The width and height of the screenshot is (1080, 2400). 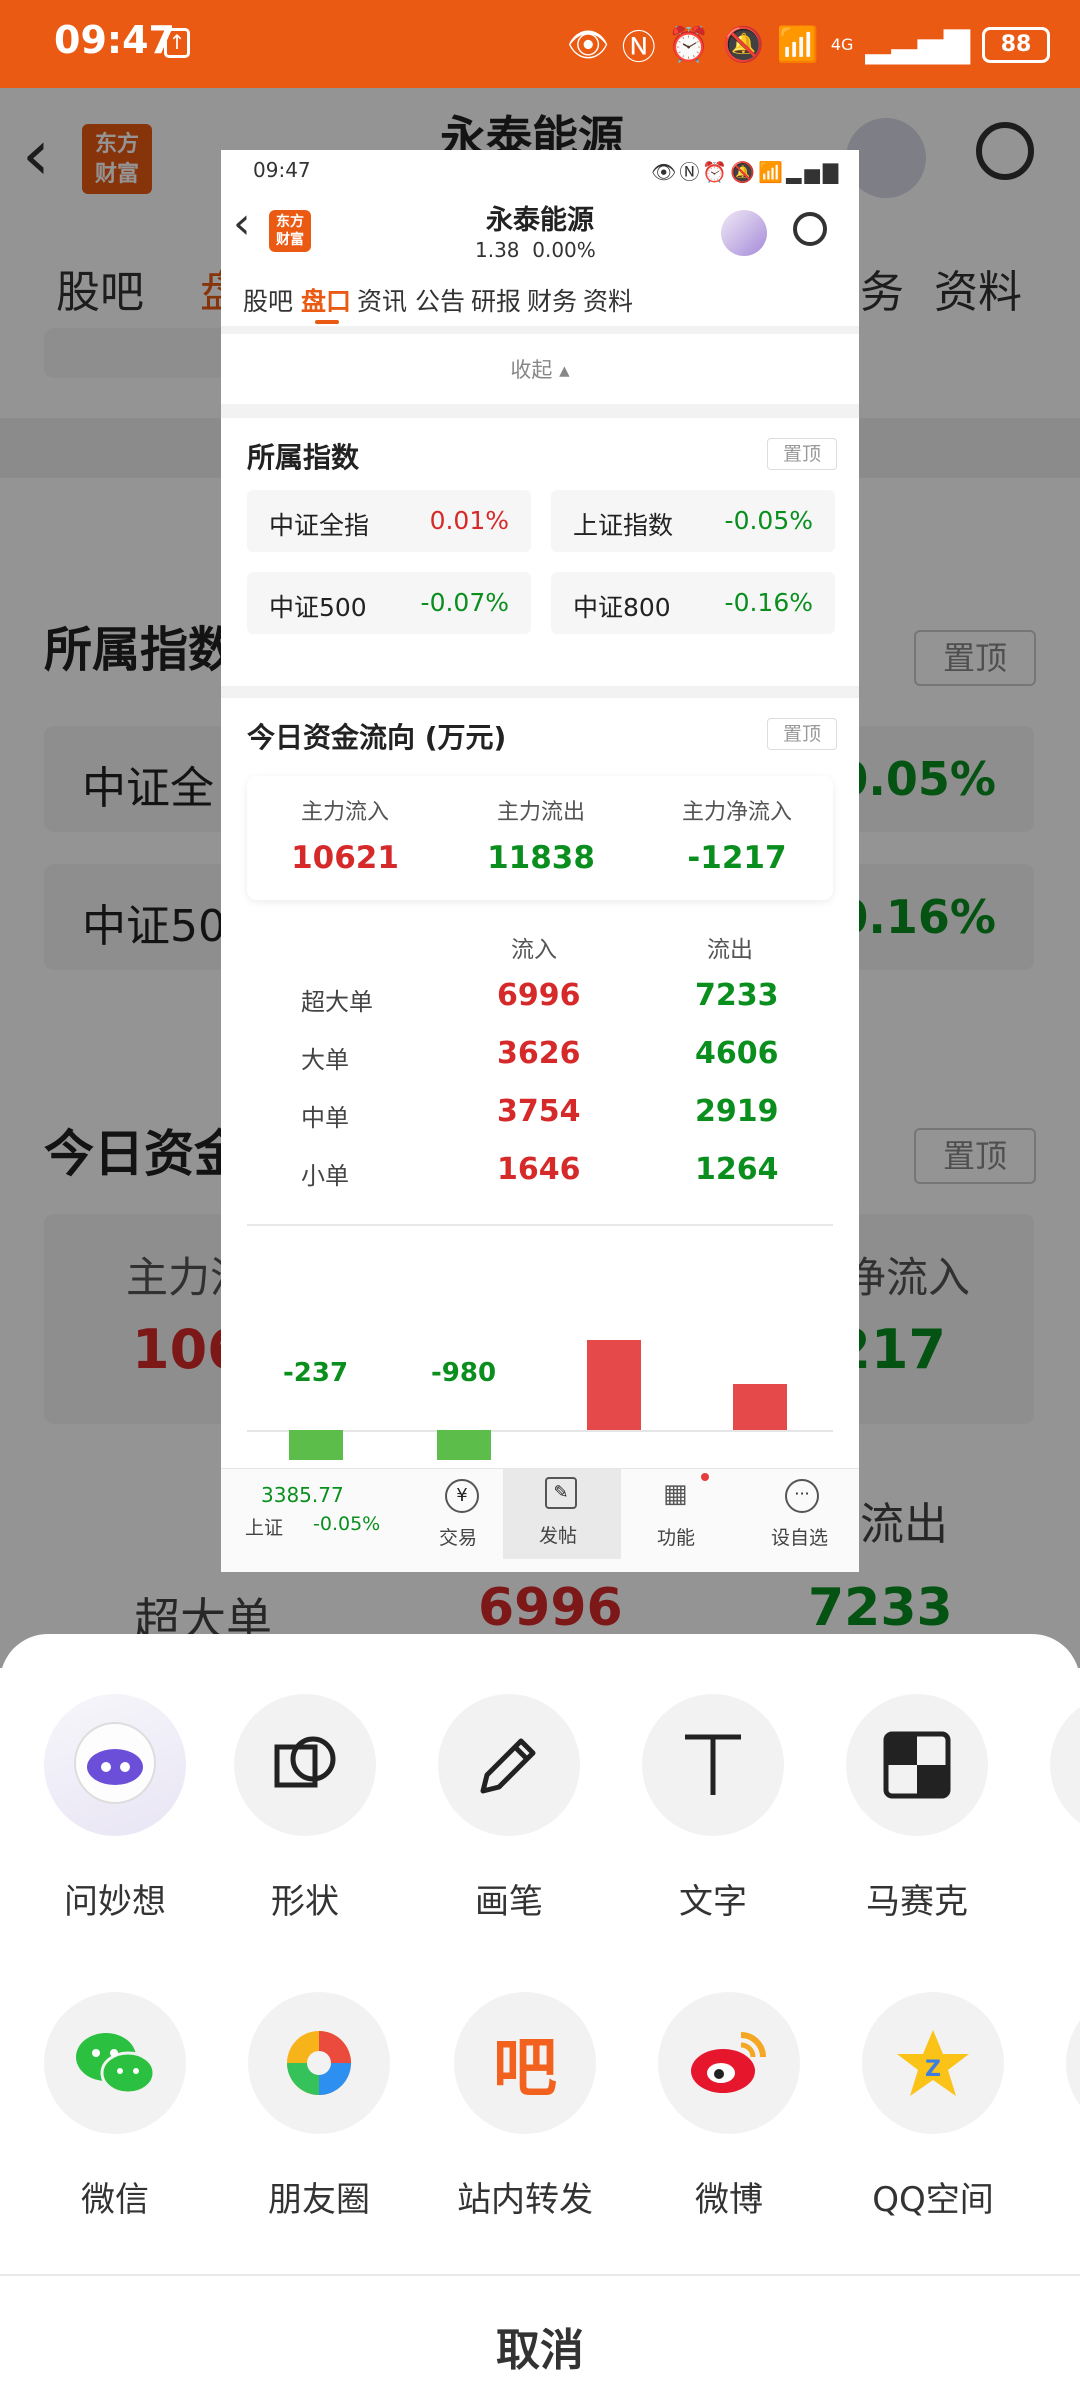 What do you see at coordinates (462, 1496) in the screenshot?
I see `trade-icon: ¥` at bounding box center [462, 1496].